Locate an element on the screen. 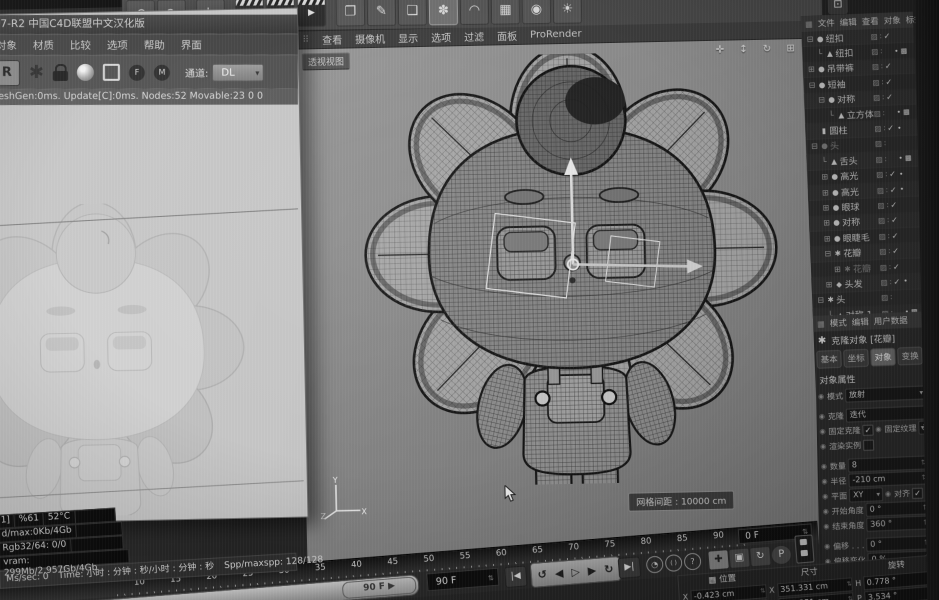 This screenshot has height=600, width=939. window-title: 07-R2 中国C4D联盟中文汉化版 is located at coordinates (149, 24).